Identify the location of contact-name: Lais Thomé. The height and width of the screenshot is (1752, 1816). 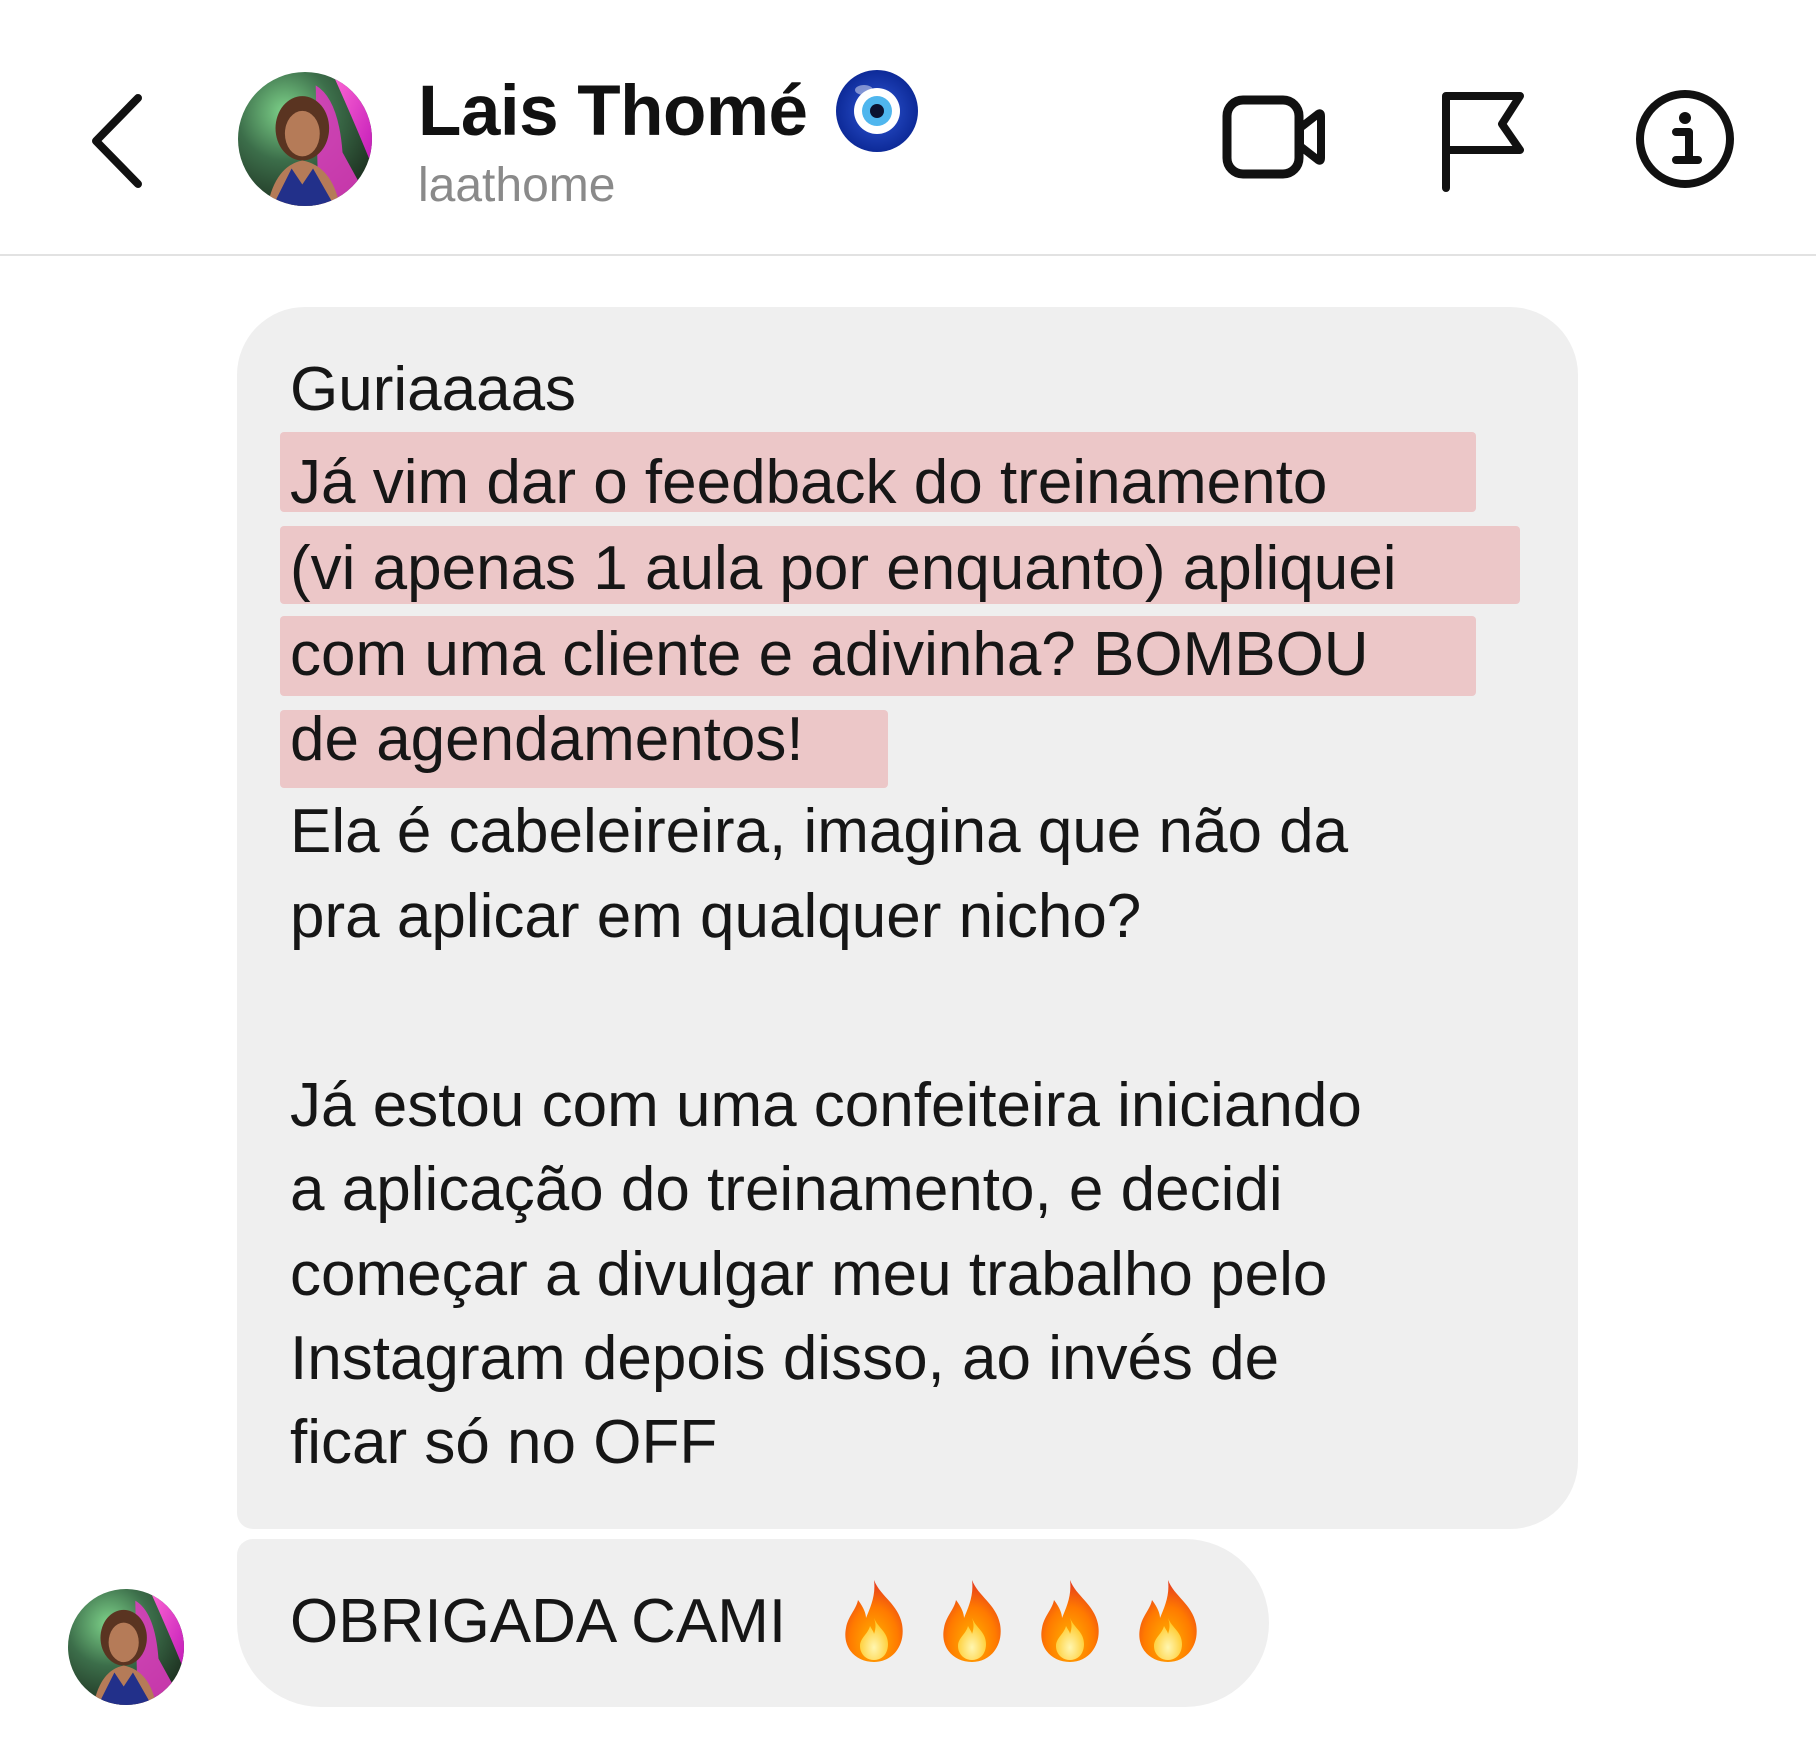
(613, 111).